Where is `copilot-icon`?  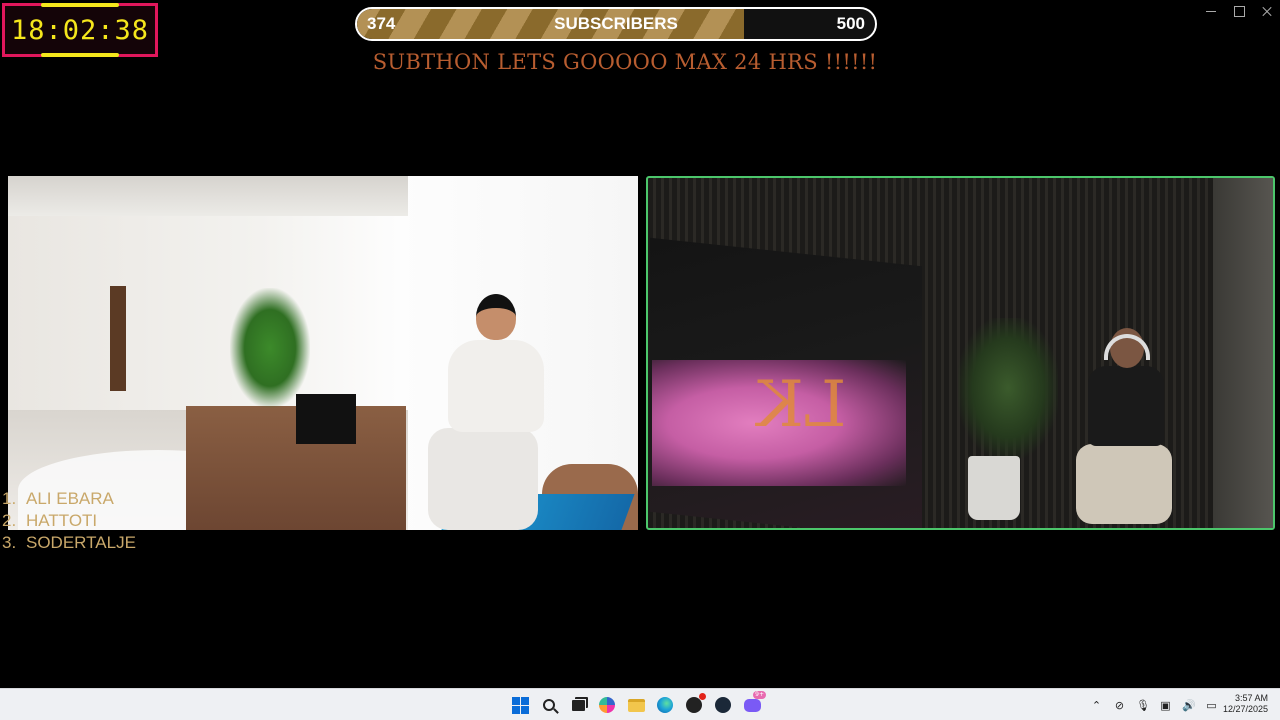 copilot-icon is located at coordinates (607, 705).